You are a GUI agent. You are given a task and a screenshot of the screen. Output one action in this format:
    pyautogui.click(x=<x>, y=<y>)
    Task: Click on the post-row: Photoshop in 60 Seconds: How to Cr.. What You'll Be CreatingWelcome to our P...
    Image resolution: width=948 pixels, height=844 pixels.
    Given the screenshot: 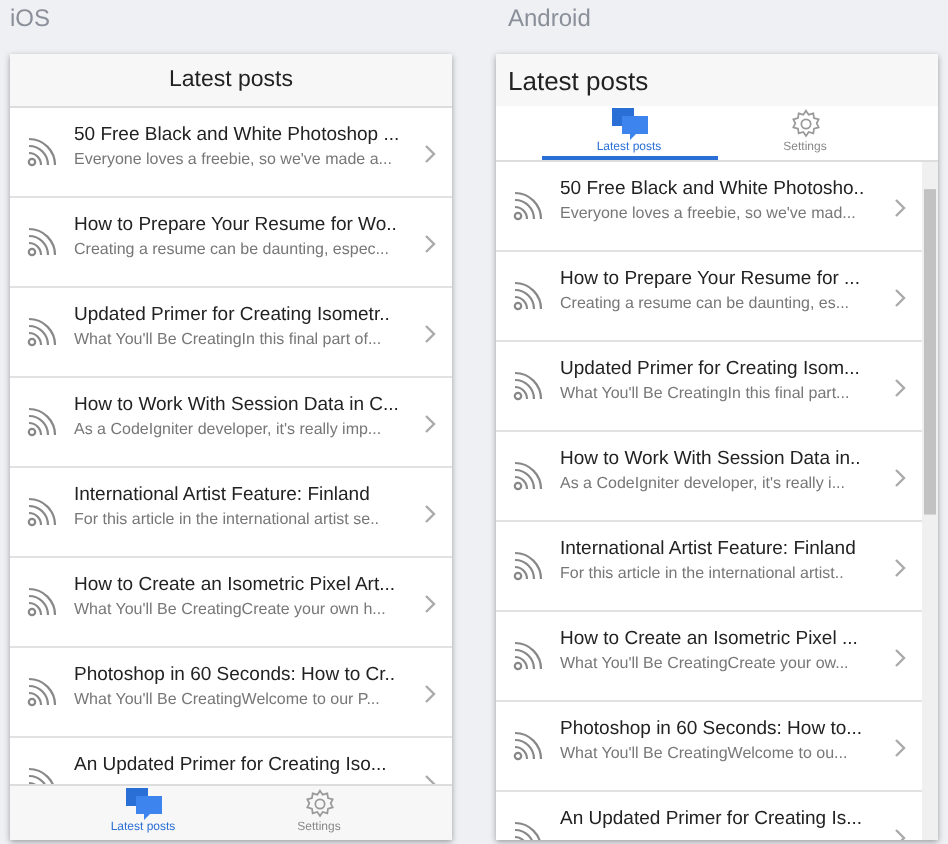 What is the action you would take?
    pyautogui.click(x=231, y=693)
    